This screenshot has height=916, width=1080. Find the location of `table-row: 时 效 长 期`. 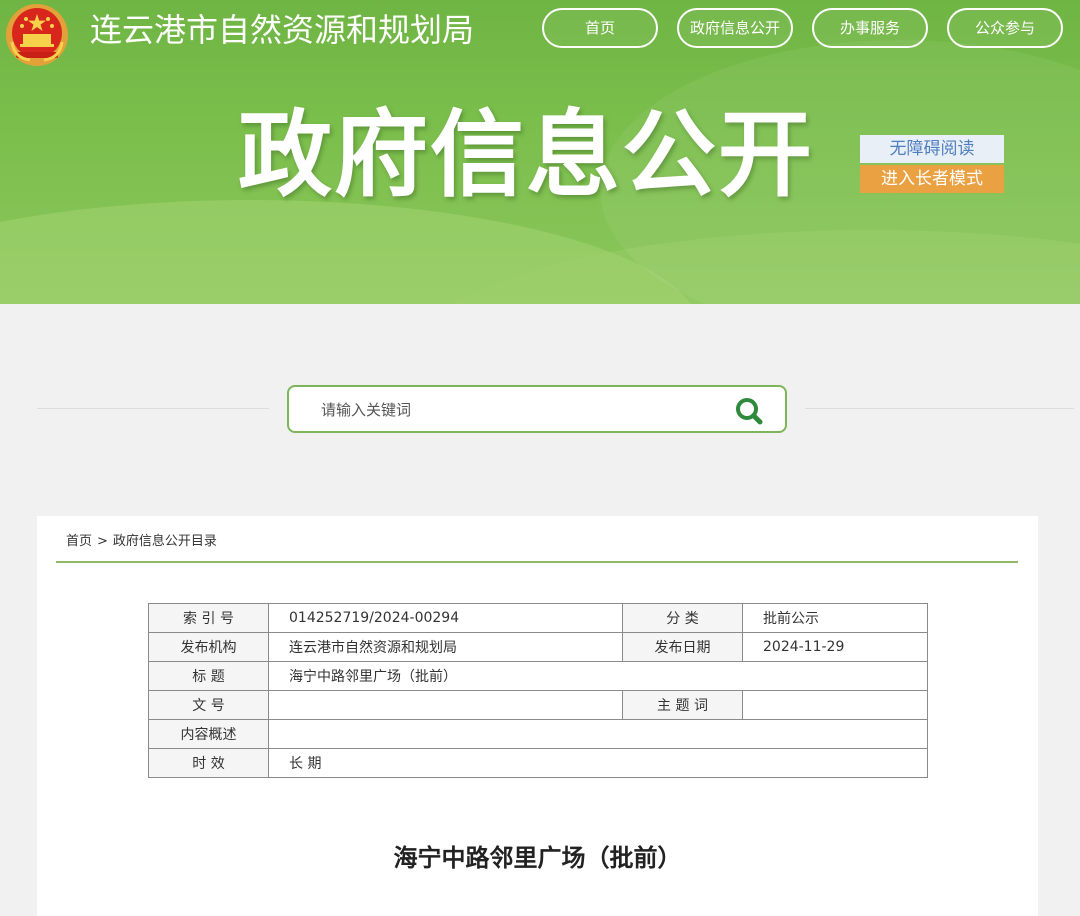

table-row: 时 效 长 期 is located at coordinates (538, 763).